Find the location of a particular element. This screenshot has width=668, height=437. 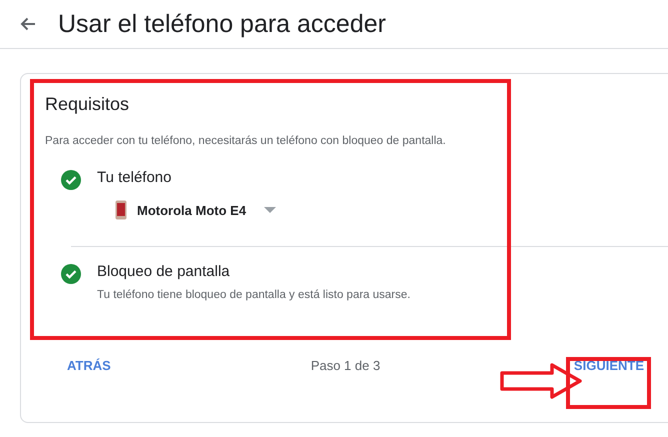

requirement-detail: Tu teléfono tiene bloqueo de pantalla y está listo para usarse. is located at coordinates (253, 295).